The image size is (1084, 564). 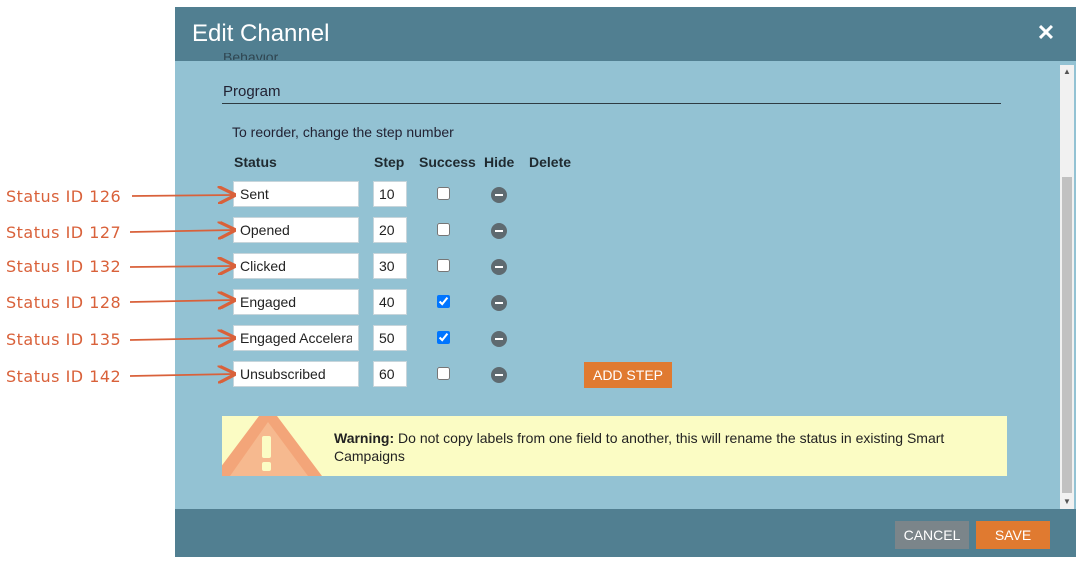 What do you see at coordinates (625, 533) in the screenshot?
I see `modal-footer: CANCEL SAVE` at bounding box center [625, 533].